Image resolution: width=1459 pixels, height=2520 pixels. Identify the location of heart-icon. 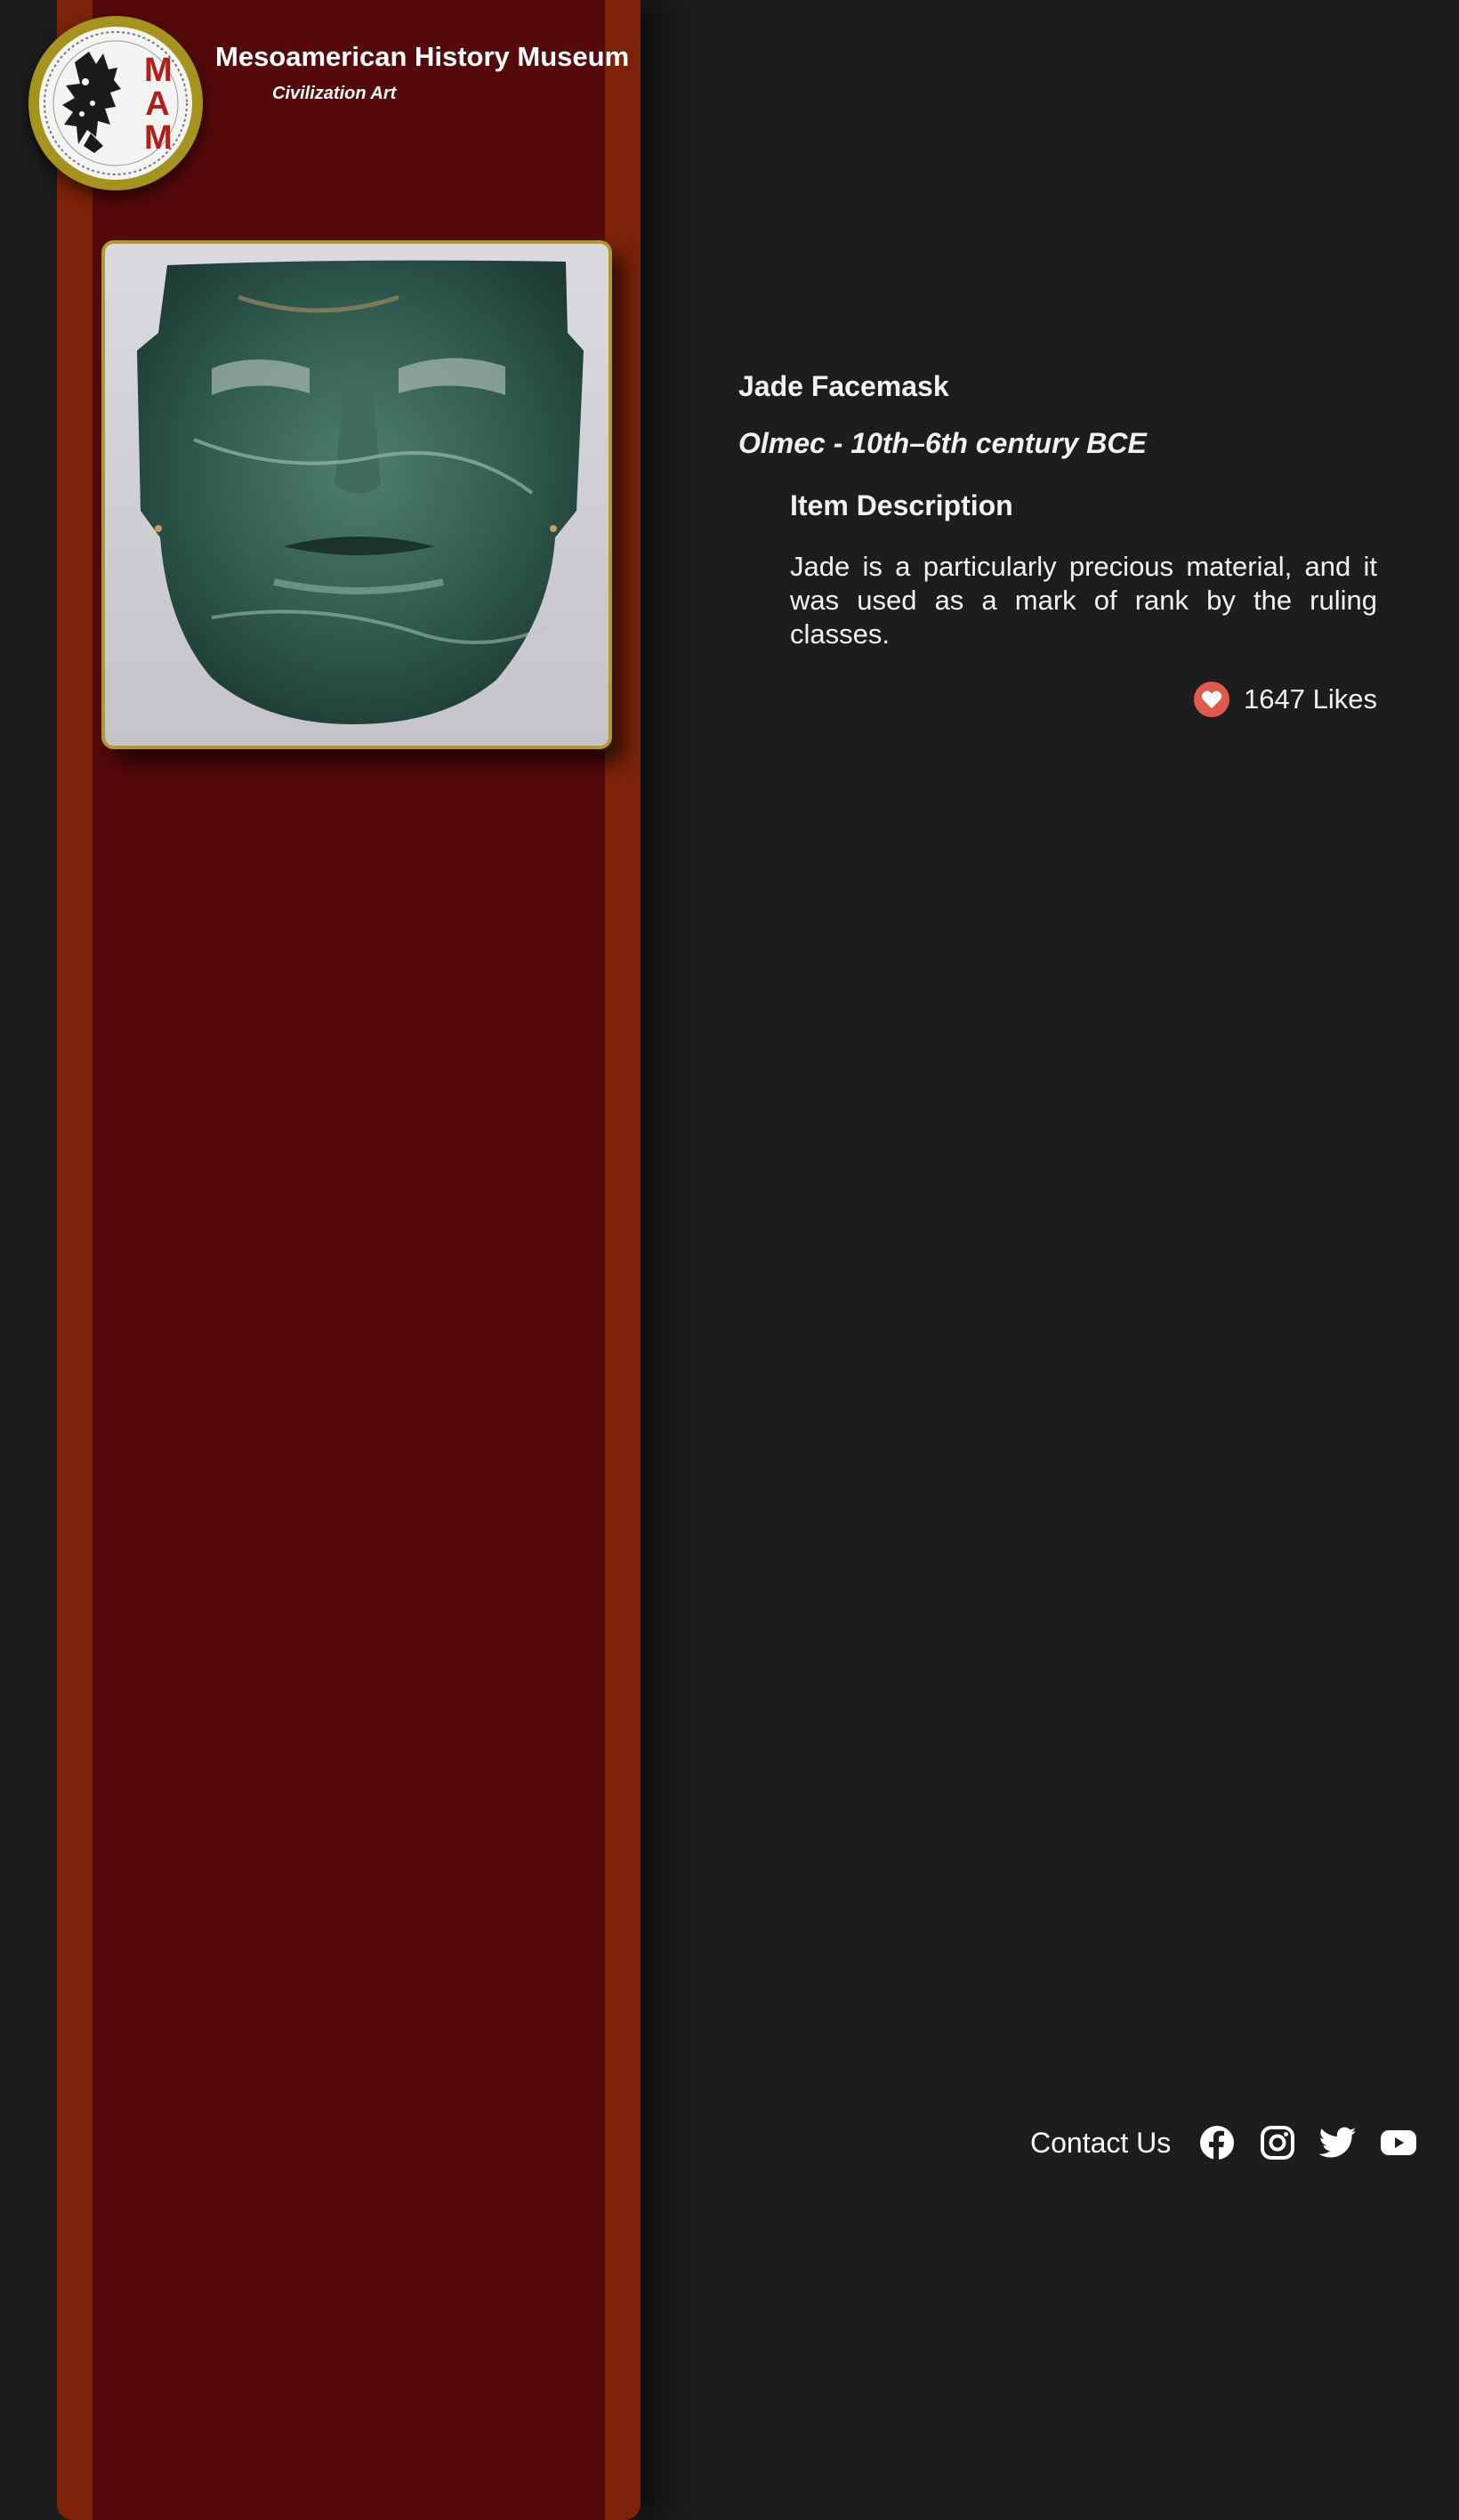
(1211, 699).